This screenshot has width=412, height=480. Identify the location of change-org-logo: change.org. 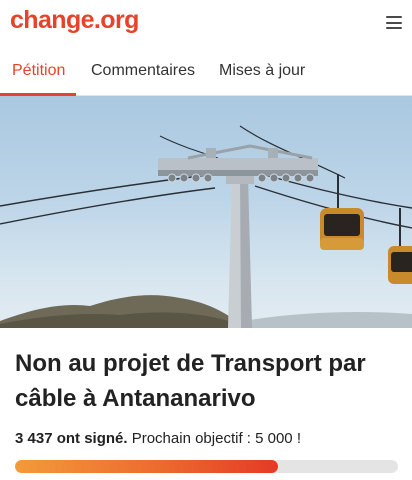
(74, 20).